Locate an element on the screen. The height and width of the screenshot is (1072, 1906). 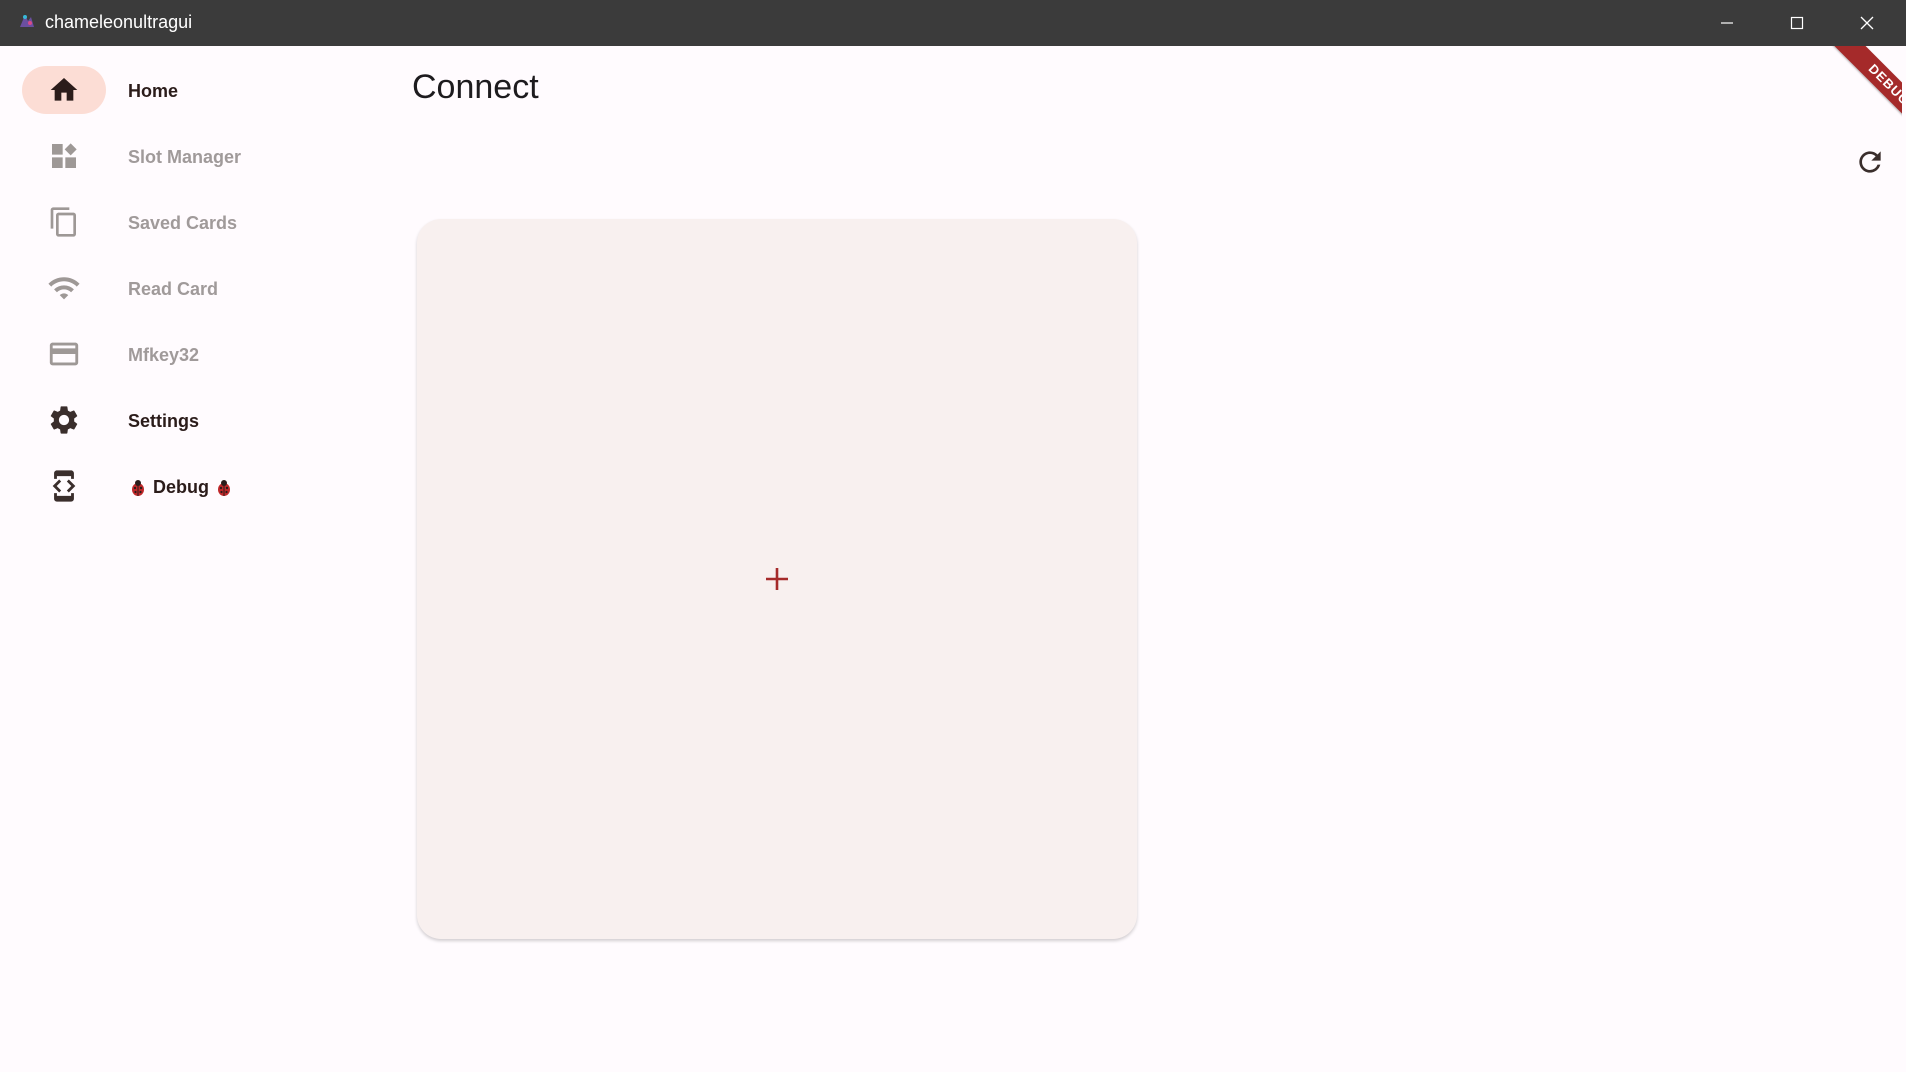
close-icon is located at coordinates (1867, 23).